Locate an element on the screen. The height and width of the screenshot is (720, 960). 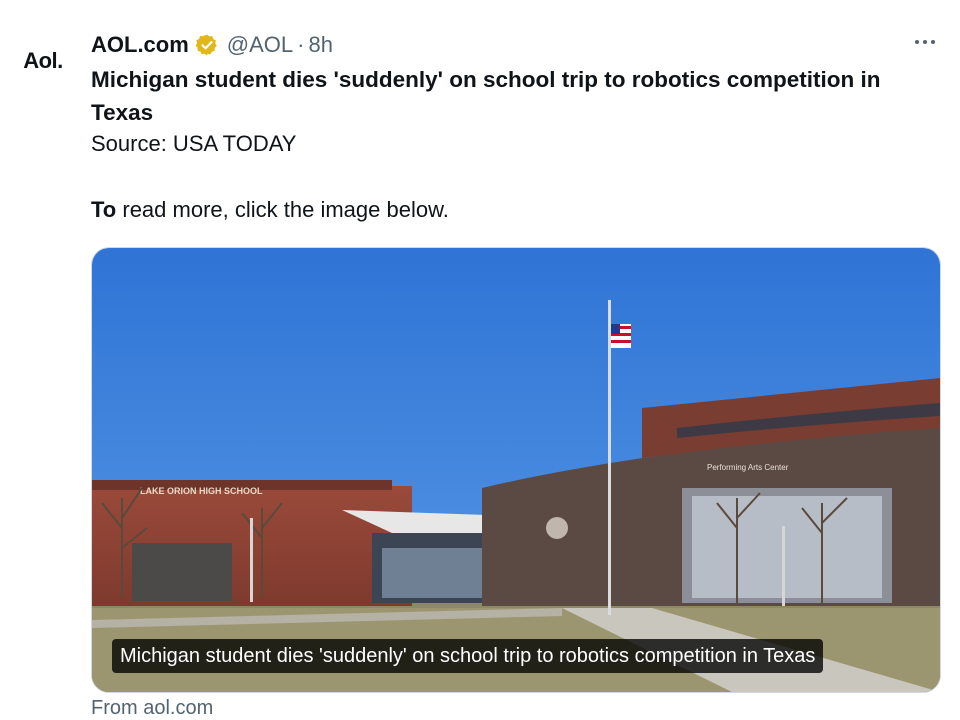
more-options-icon is located at coordinates (925, 42).